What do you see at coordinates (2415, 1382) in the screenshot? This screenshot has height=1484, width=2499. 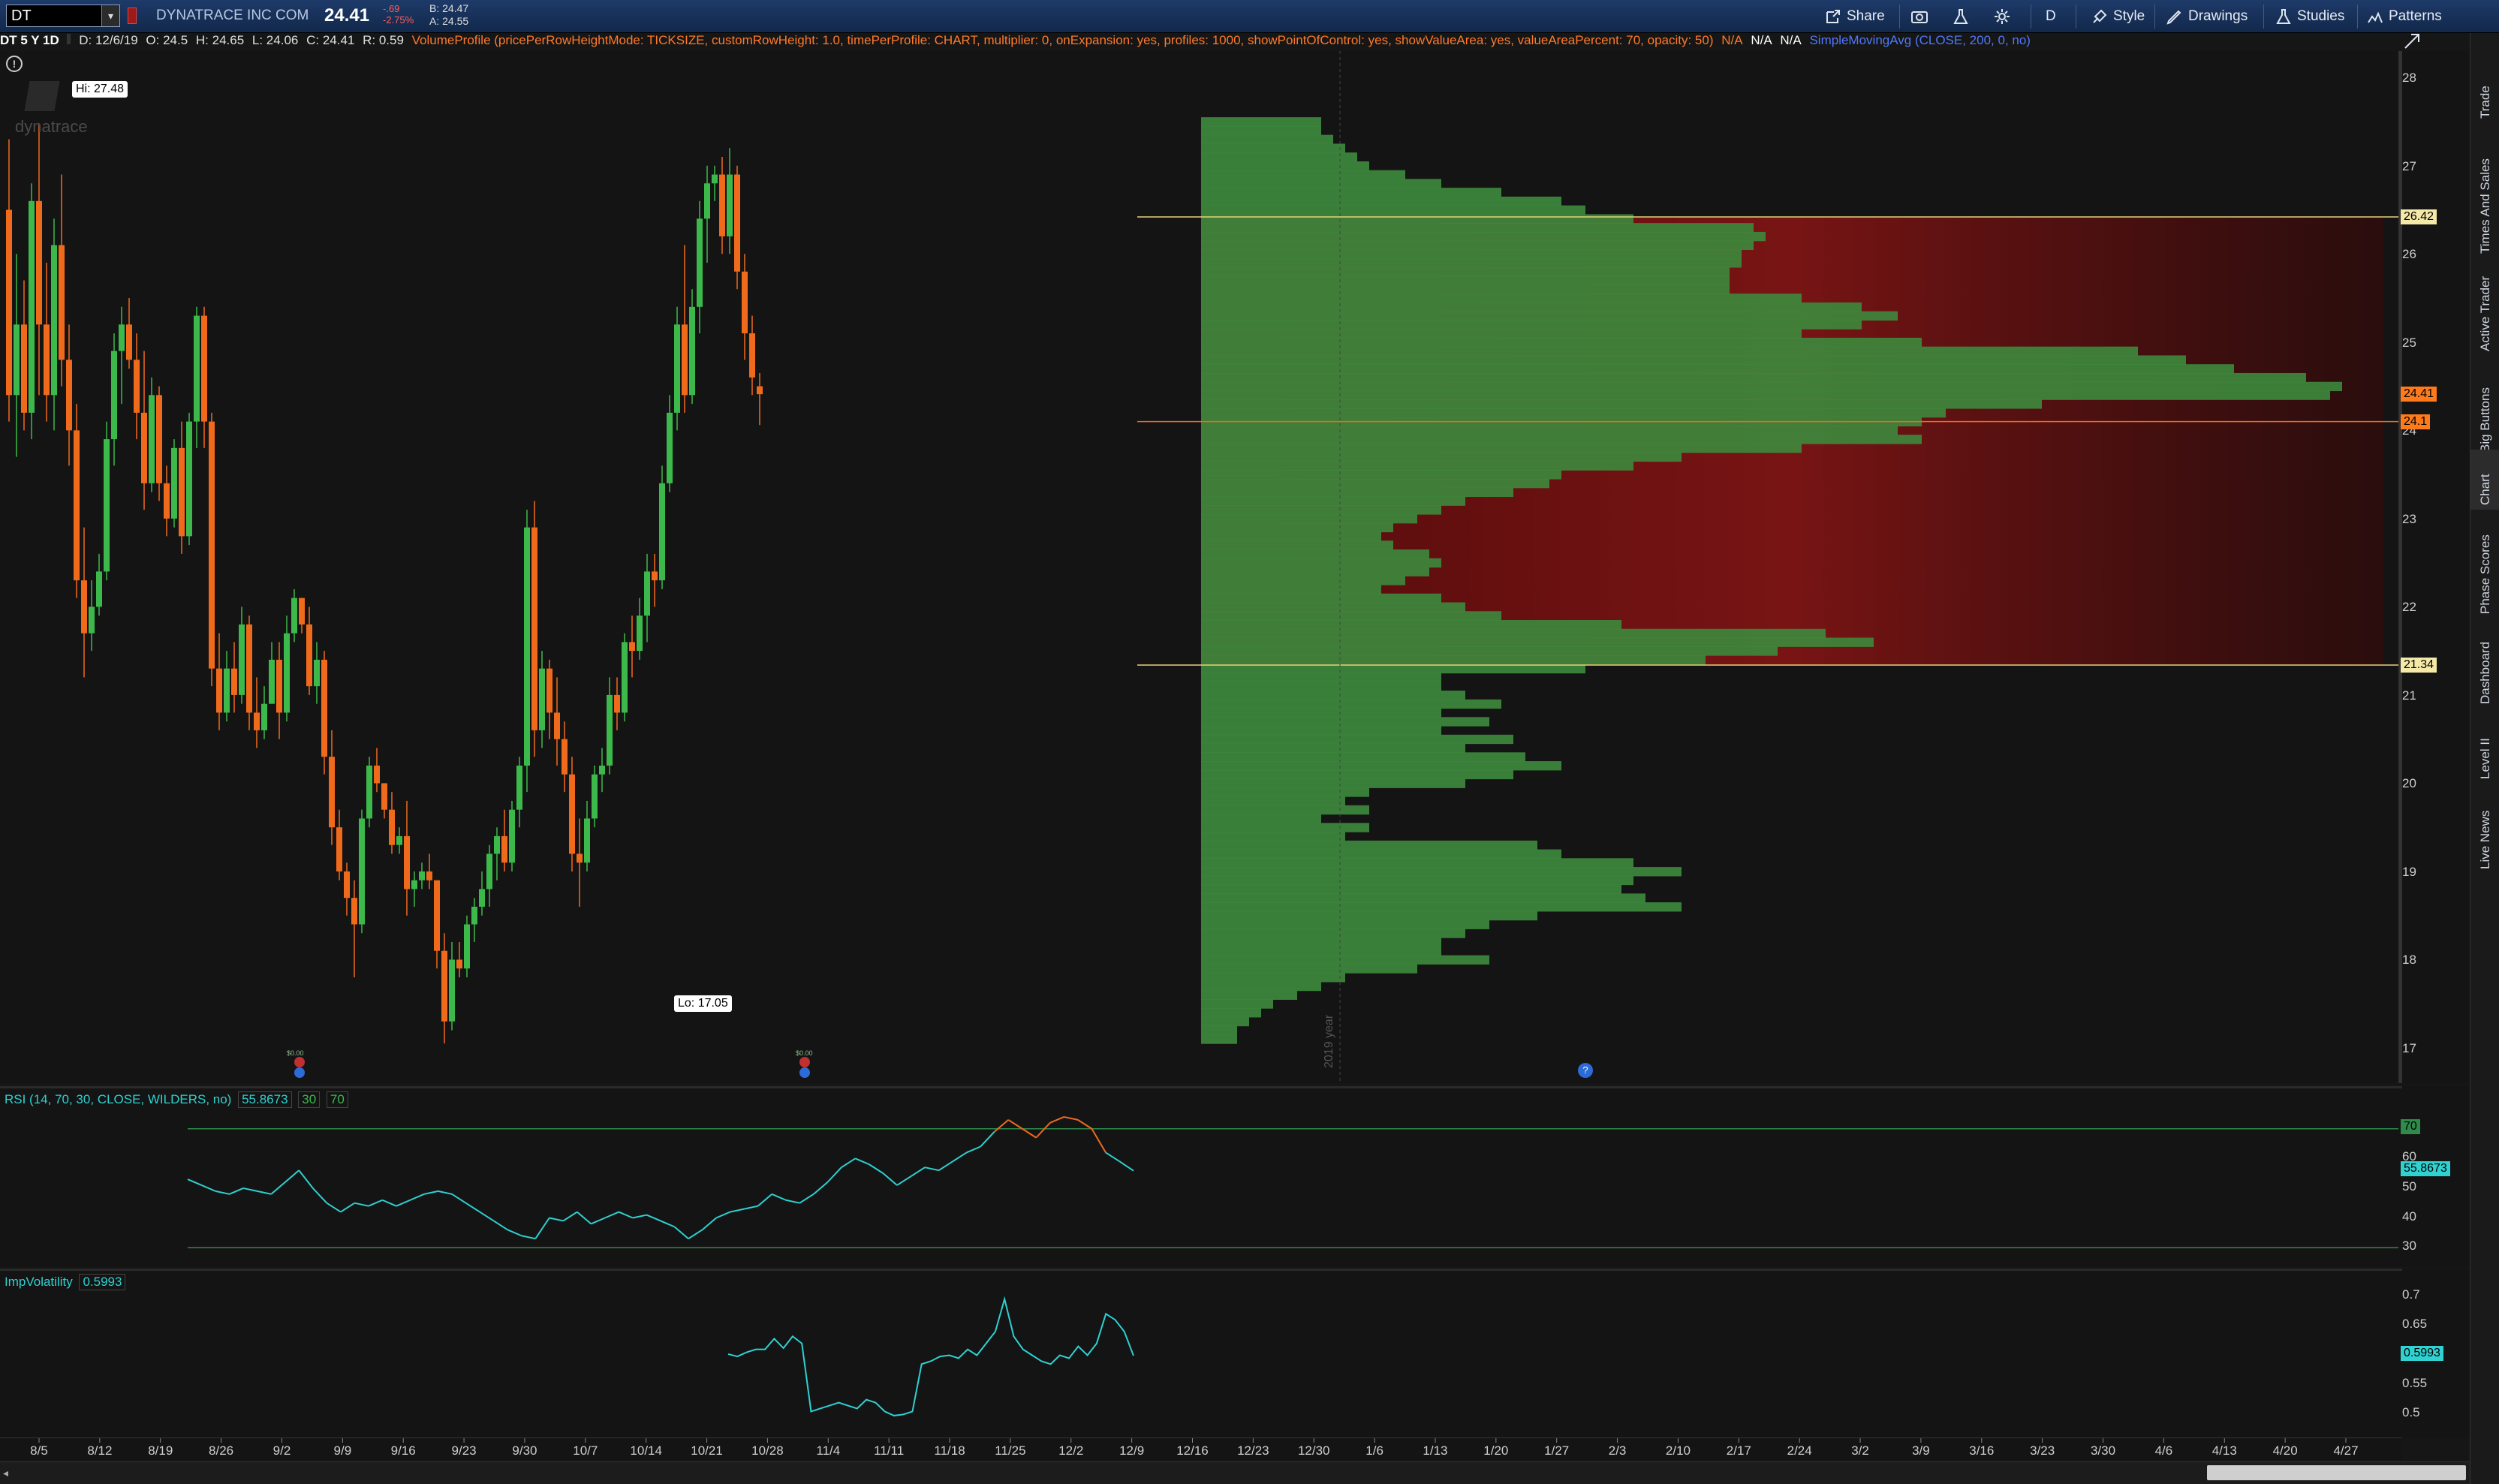 I see `iv-axis-label: 0.55` at bounding box center [2415, 1382].